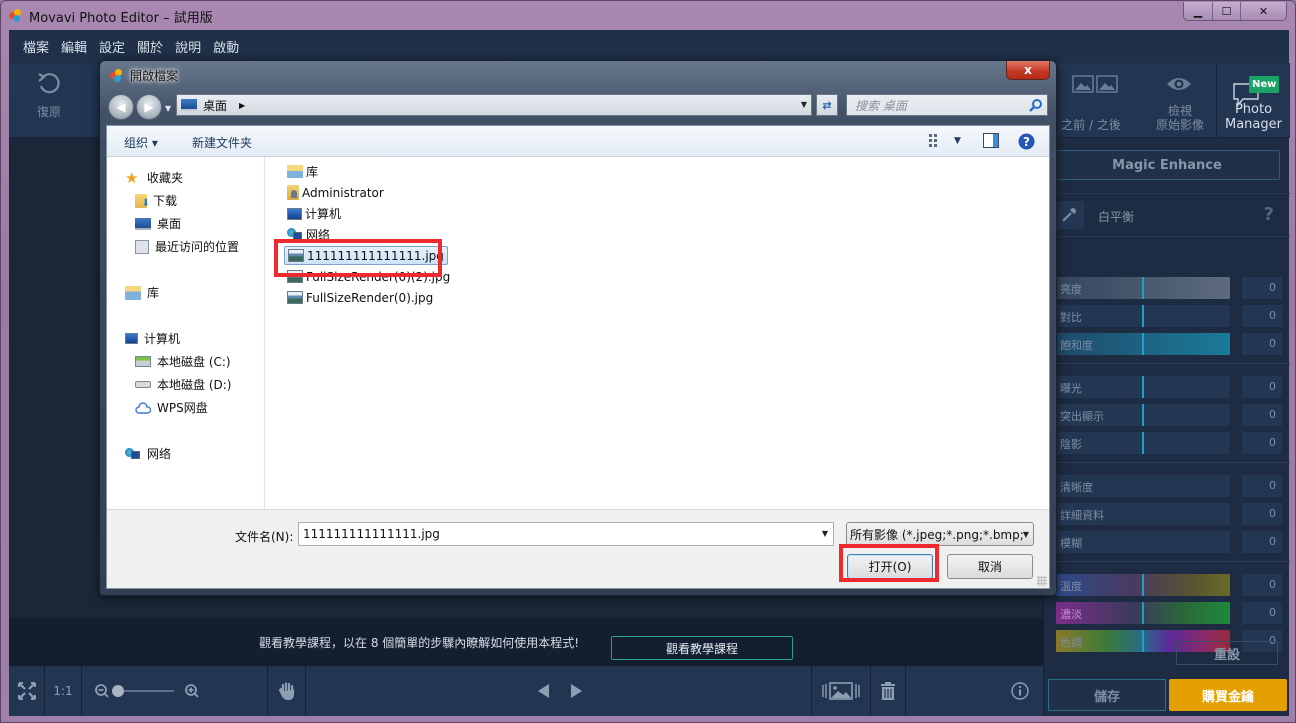 The width and height of the screenshot is (1296, 723). Describe the element at coordinates (576, 691) in the screenshot. I see `next-image-button` at that location.